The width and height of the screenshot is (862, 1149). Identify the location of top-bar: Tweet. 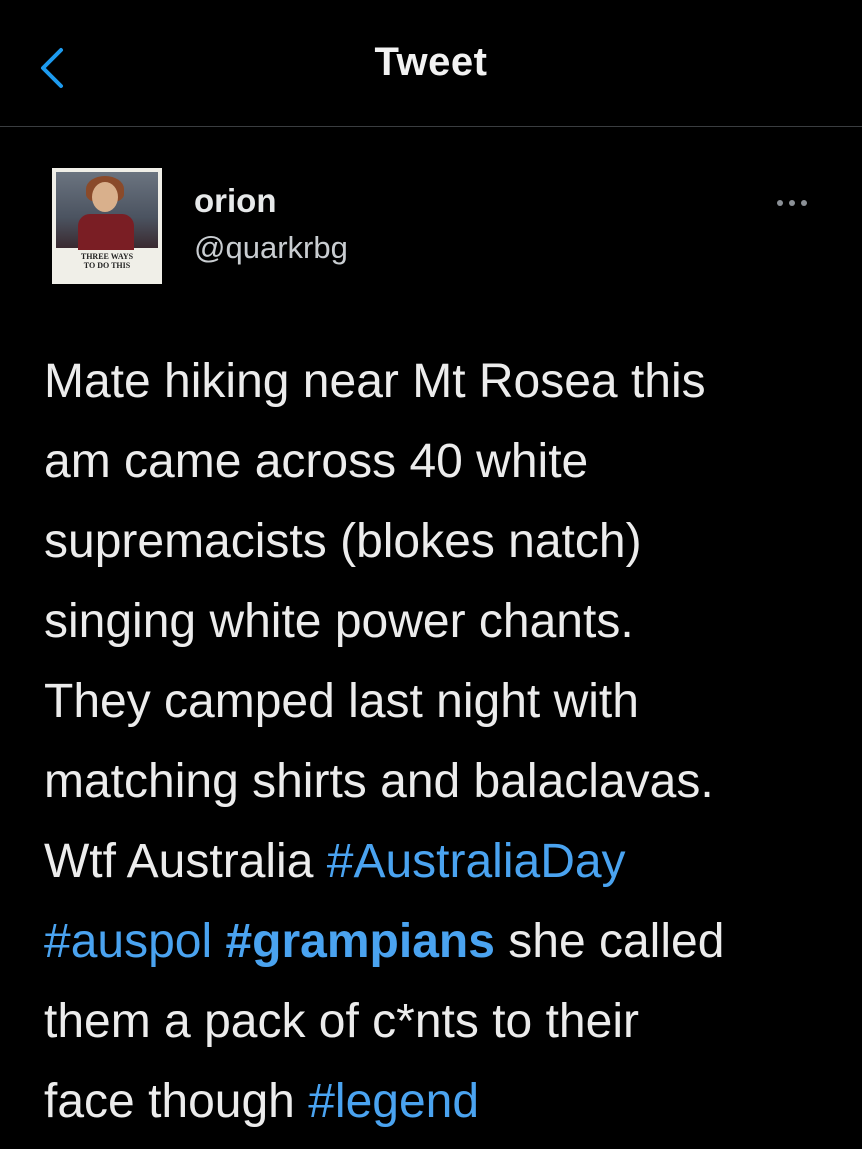
(431, 63).